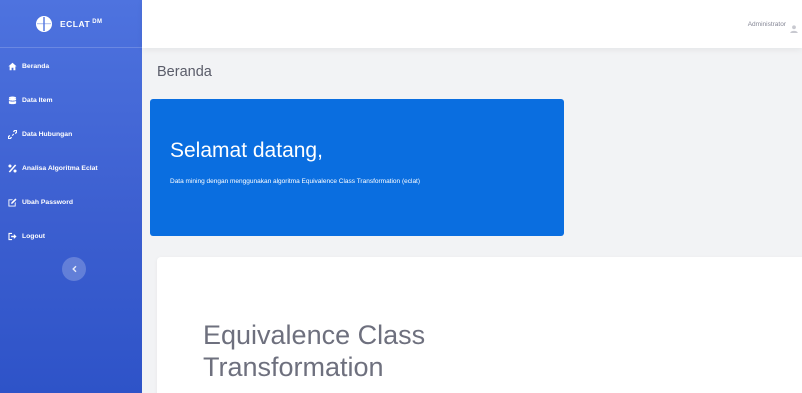  I want to click on topbar: Administrator, so click(472, 24).